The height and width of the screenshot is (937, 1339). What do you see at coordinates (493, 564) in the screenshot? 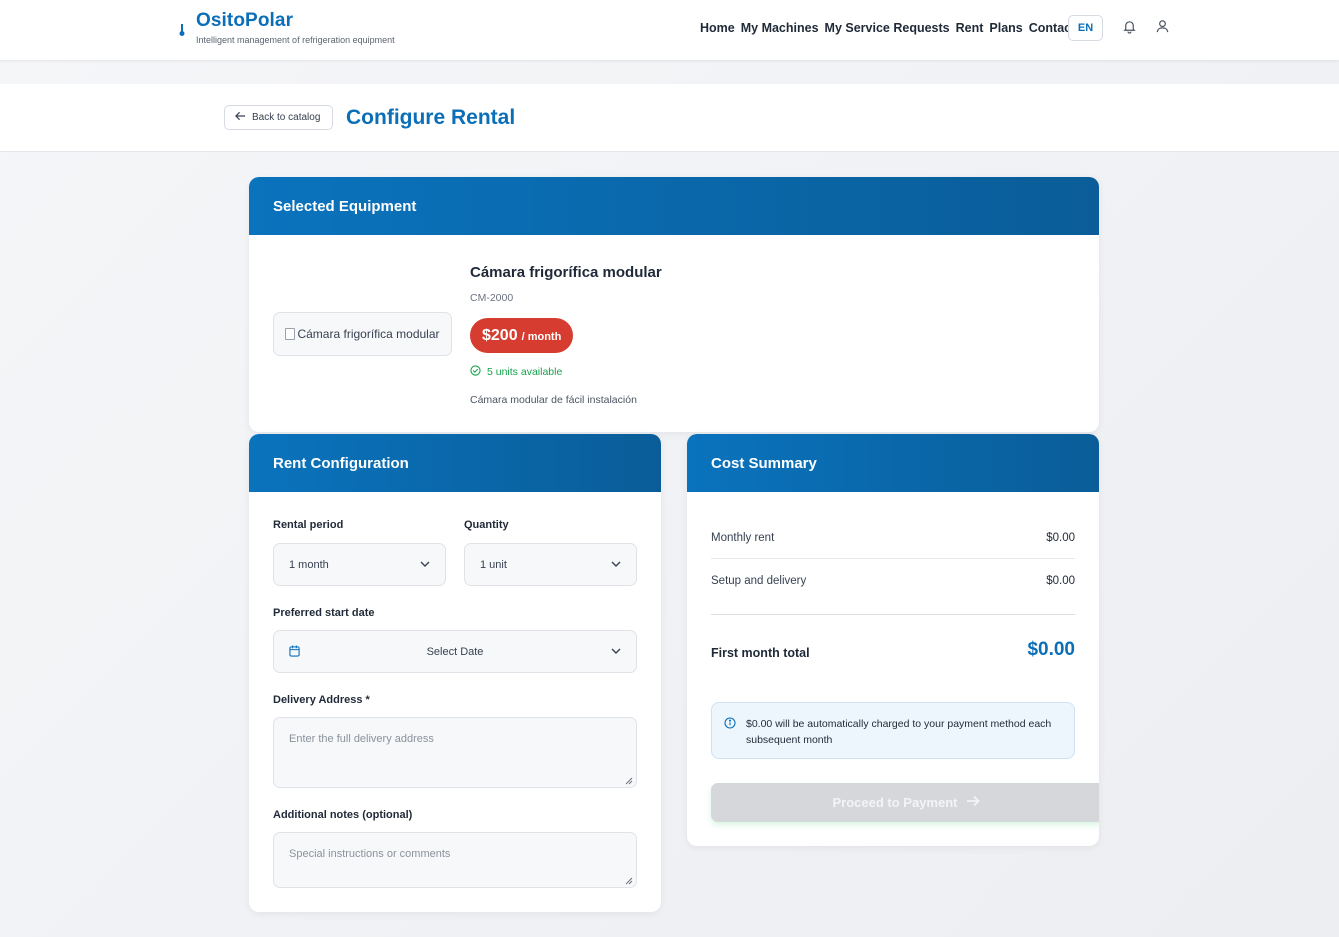
I see `quantity-value: 1 unit` at bounding box center [493, 564].